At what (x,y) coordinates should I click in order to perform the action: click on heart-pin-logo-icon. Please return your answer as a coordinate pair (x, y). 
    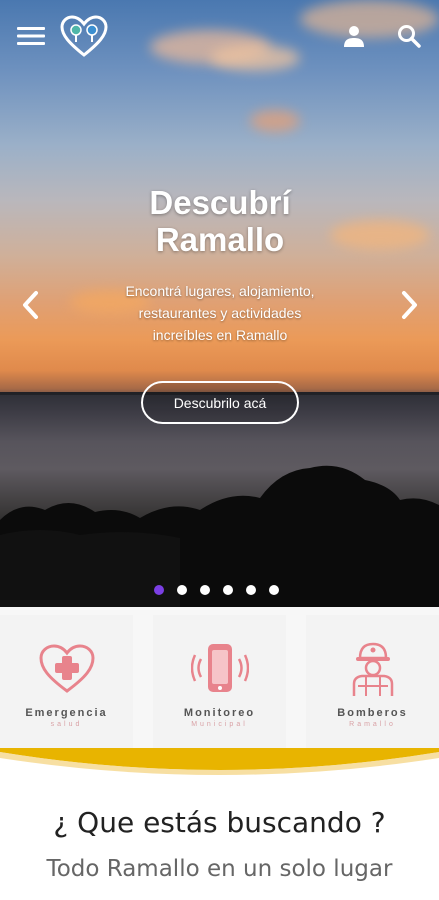
    Looking at the image, I should click on (84, 37).